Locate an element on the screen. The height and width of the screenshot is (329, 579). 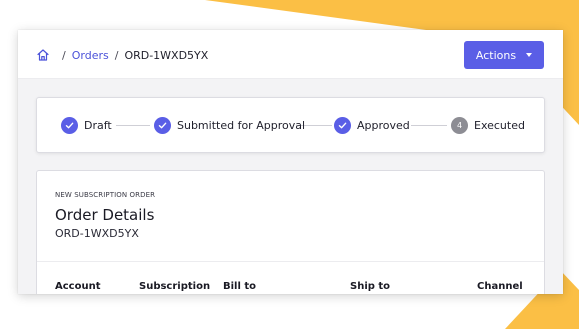
home-icon is located at coordinates (43, 55).